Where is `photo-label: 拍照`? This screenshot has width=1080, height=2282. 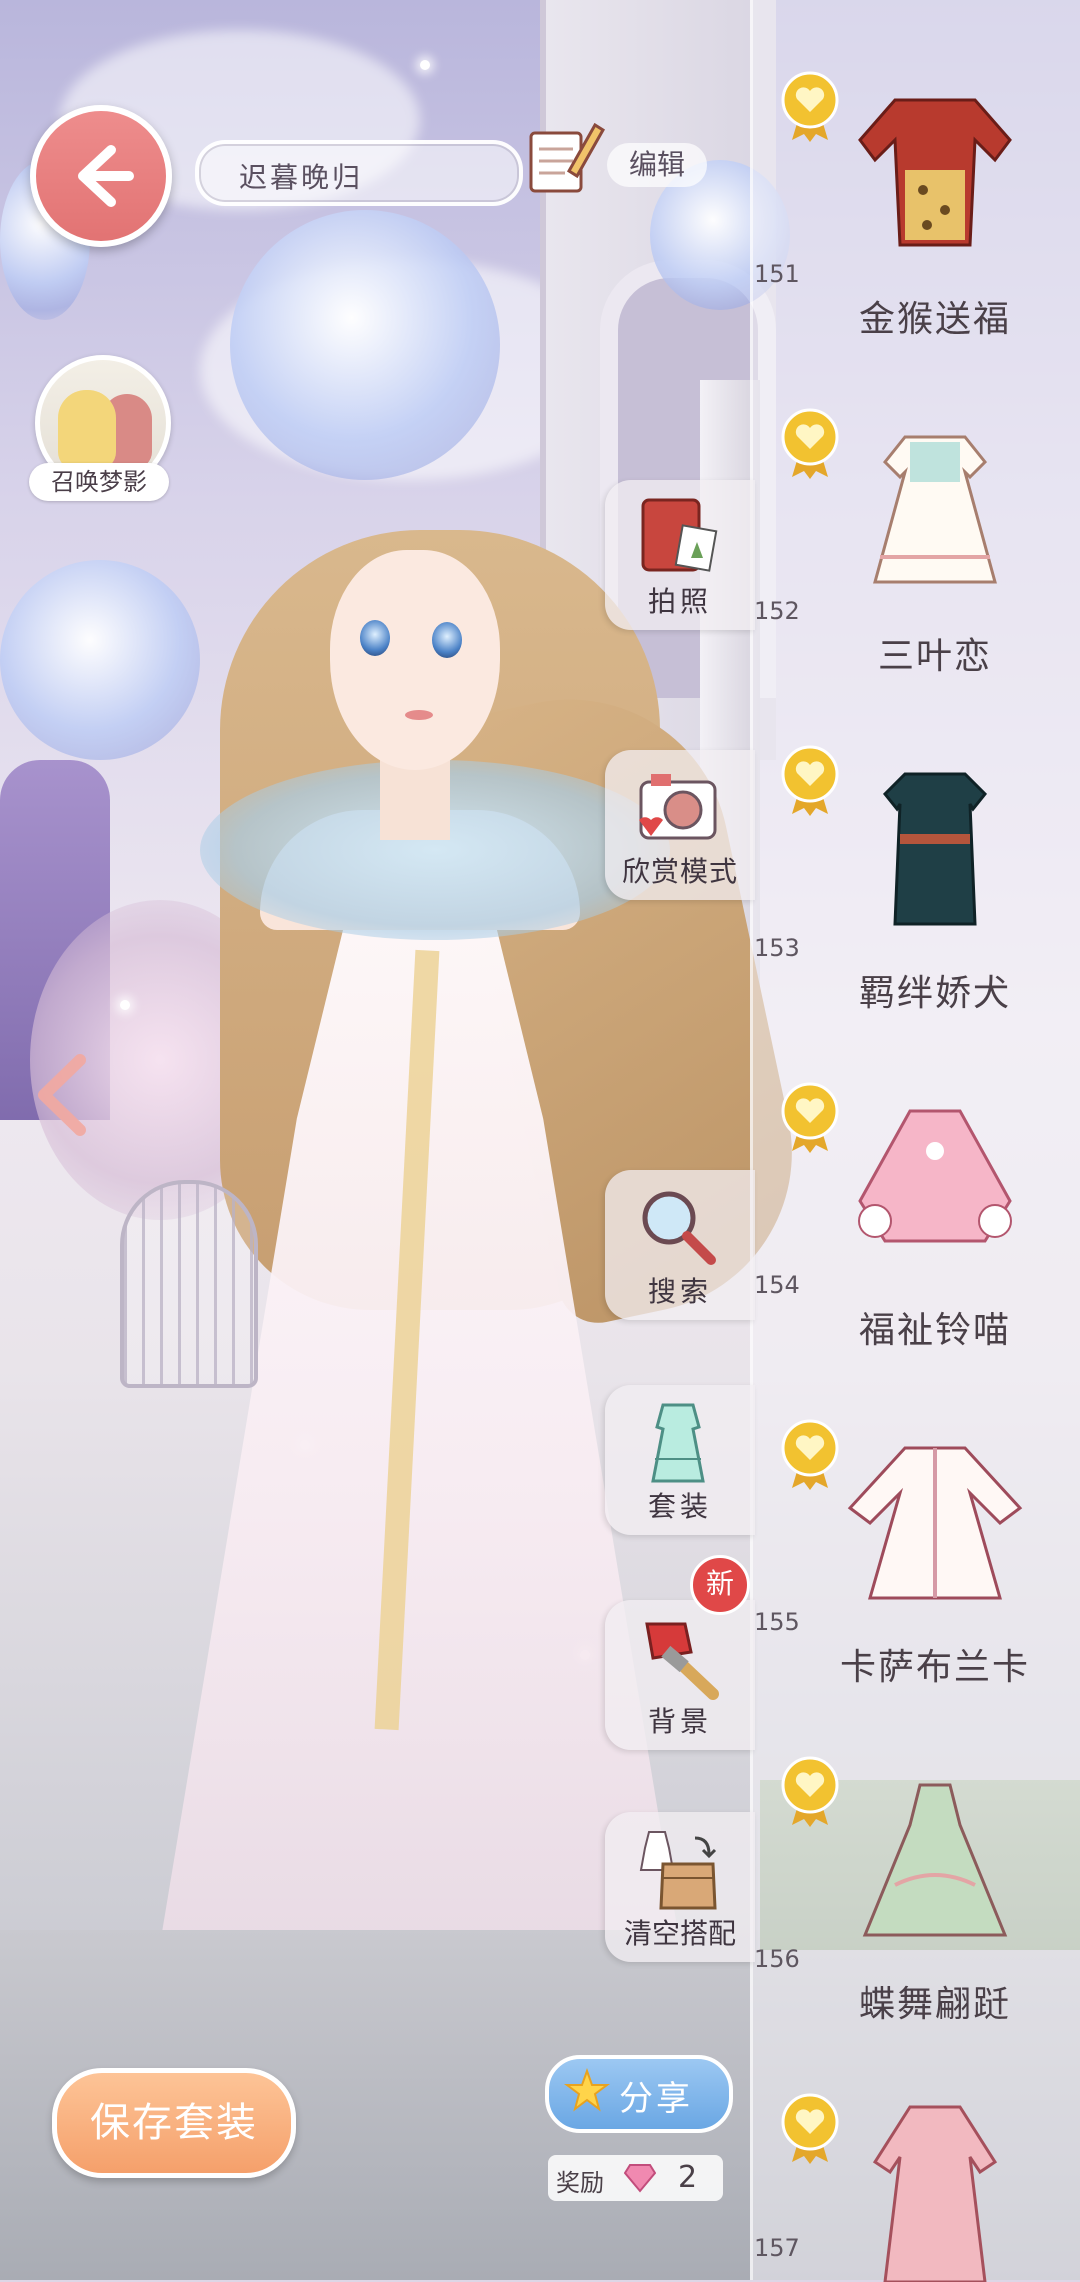 photo-label: 拍照 is located at coordinates (679, 601).